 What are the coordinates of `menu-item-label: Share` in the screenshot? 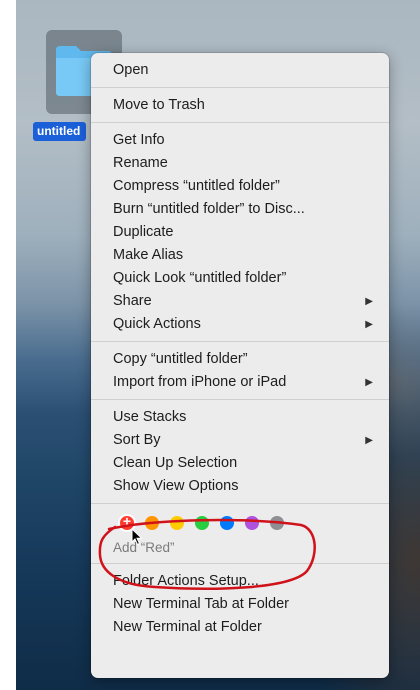 It's located at (132, 301).